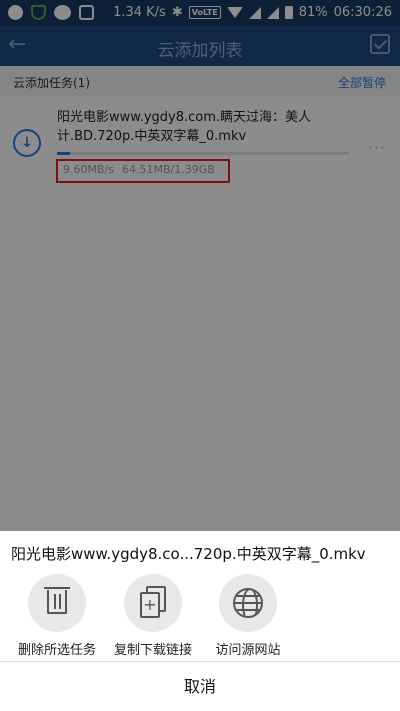 This screenshot has width=400, height=711. I want to click on delete-task-button, so click(57, 603).